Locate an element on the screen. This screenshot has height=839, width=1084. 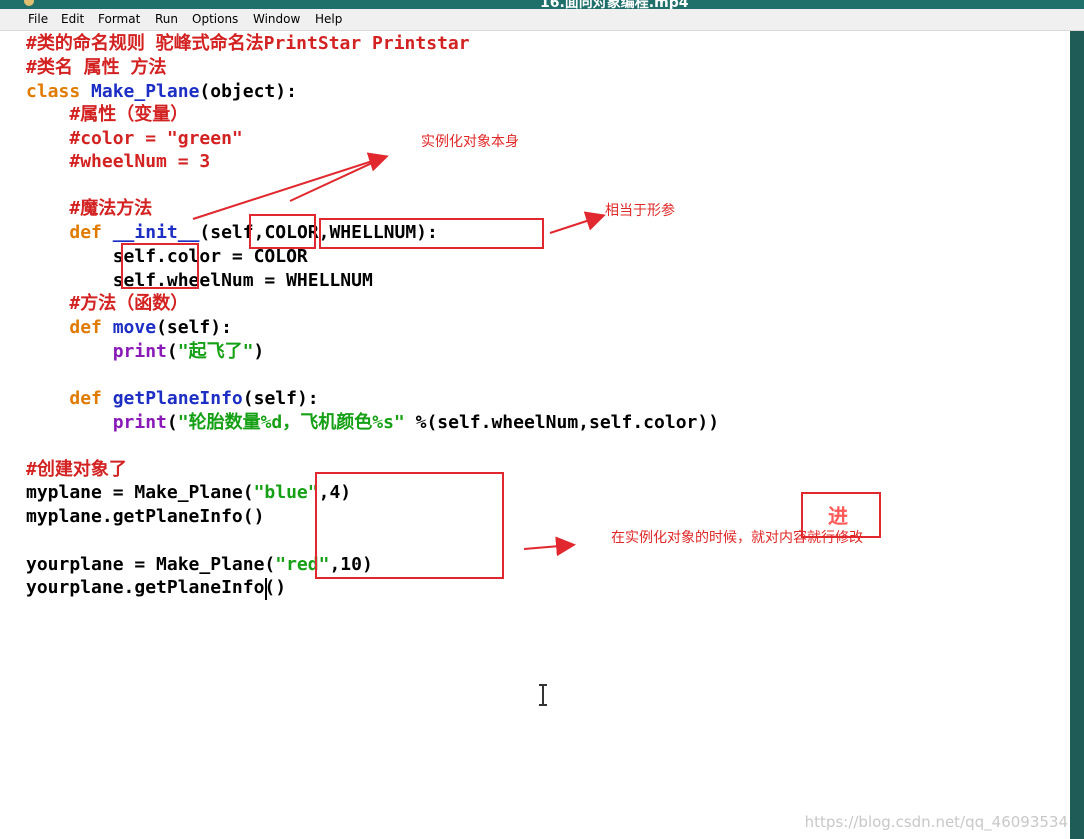
note-formal-params: 相当于形参 is located at coordinates (640, 211).